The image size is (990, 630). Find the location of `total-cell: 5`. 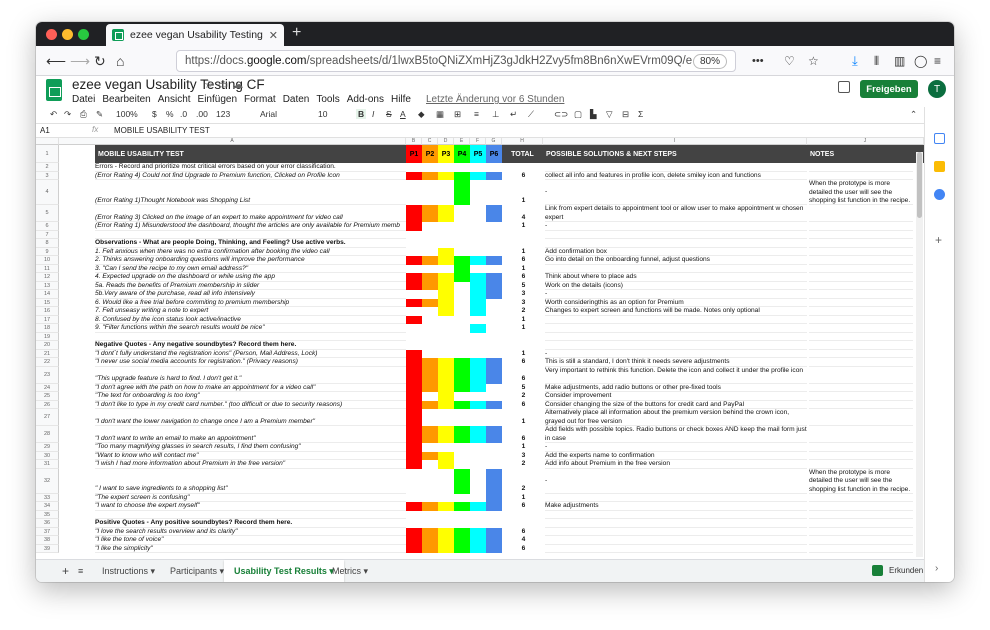

total-cell: 5 is located at coordinates (523, 286).